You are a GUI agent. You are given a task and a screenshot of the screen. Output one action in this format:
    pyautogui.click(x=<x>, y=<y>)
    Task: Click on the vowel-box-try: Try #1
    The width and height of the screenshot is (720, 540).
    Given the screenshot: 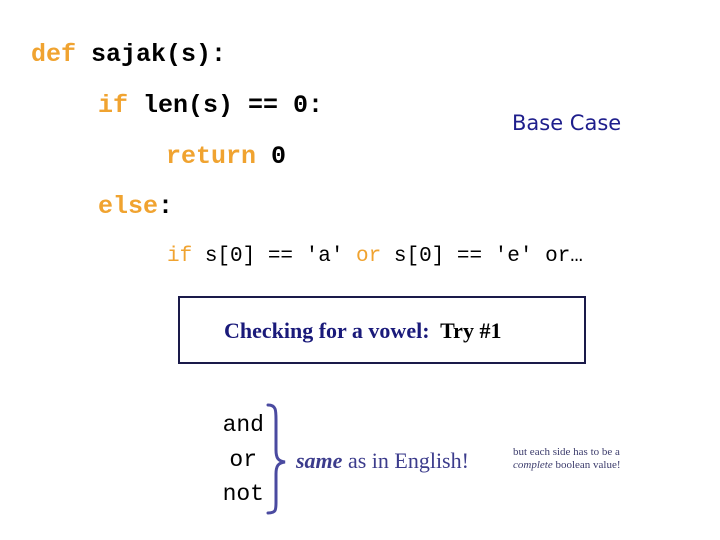 What is the action you would take?
    pyautogui.click(x=465, y=330)
    